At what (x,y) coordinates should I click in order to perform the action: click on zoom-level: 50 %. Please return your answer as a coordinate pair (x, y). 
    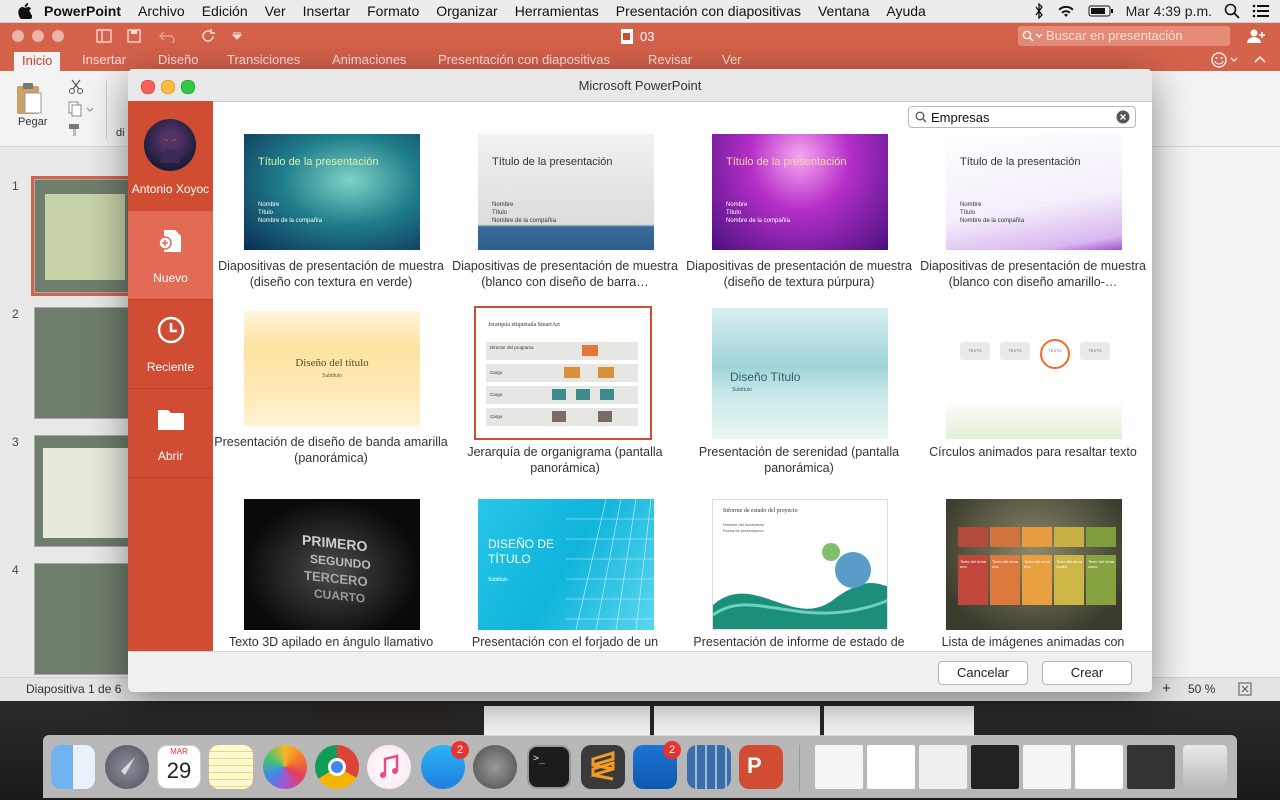
    Looking at the image, I should click on (1201, 689).